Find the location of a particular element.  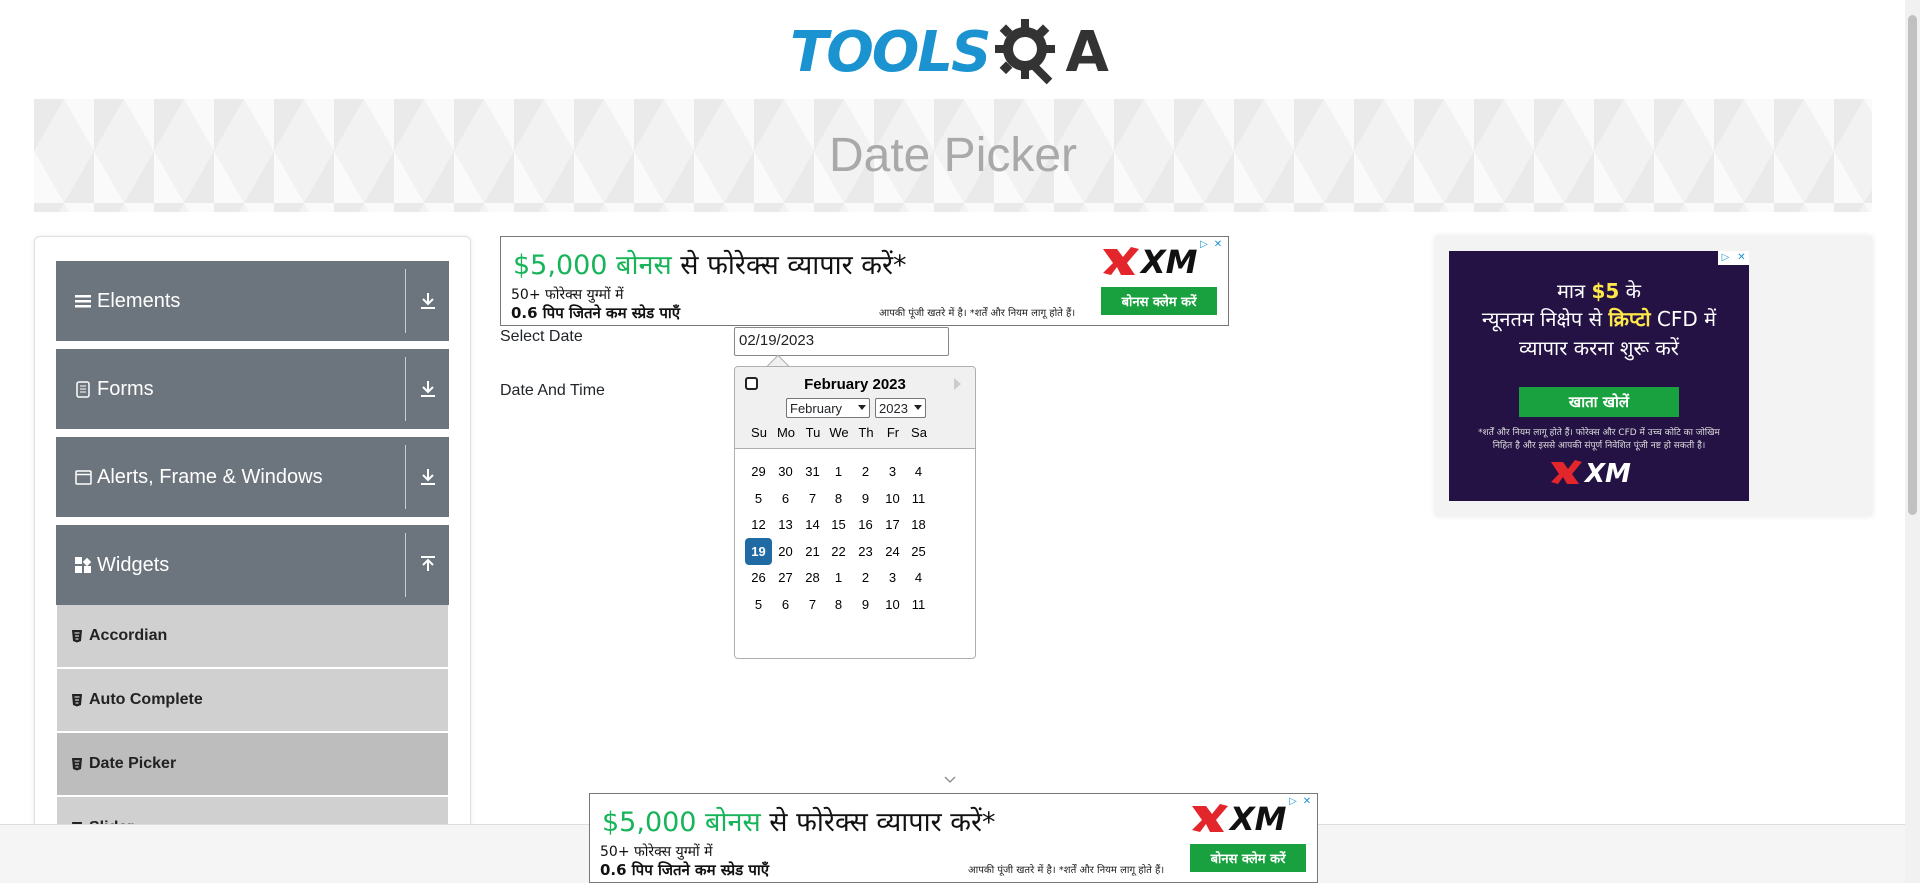

calendar-day: 28 is located at coordinates (812, 577).